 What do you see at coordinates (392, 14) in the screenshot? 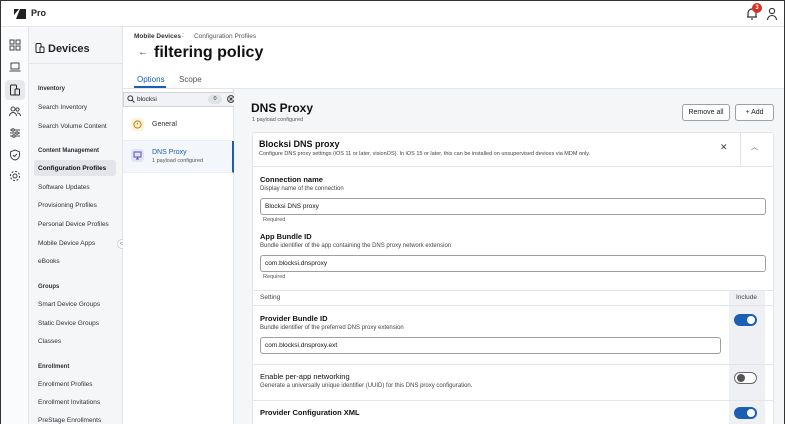
I see `top-bar` at bounding box center [392, 14].